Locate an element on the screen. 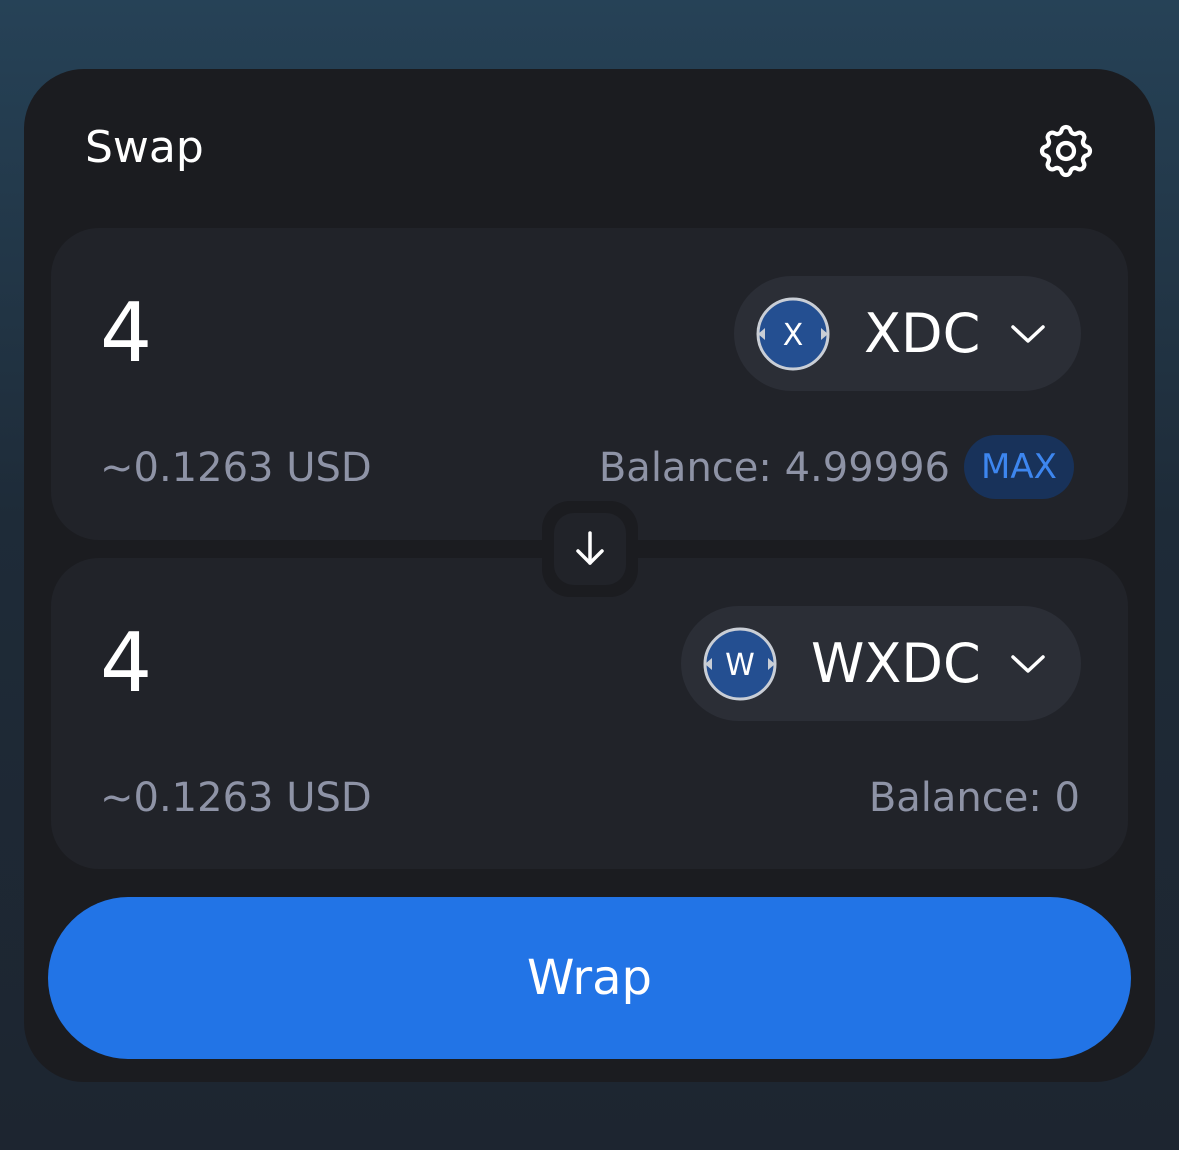 This screenshot has width=1179, height=1150. from-token-select: X XDC is located at coordinates (907, 333).